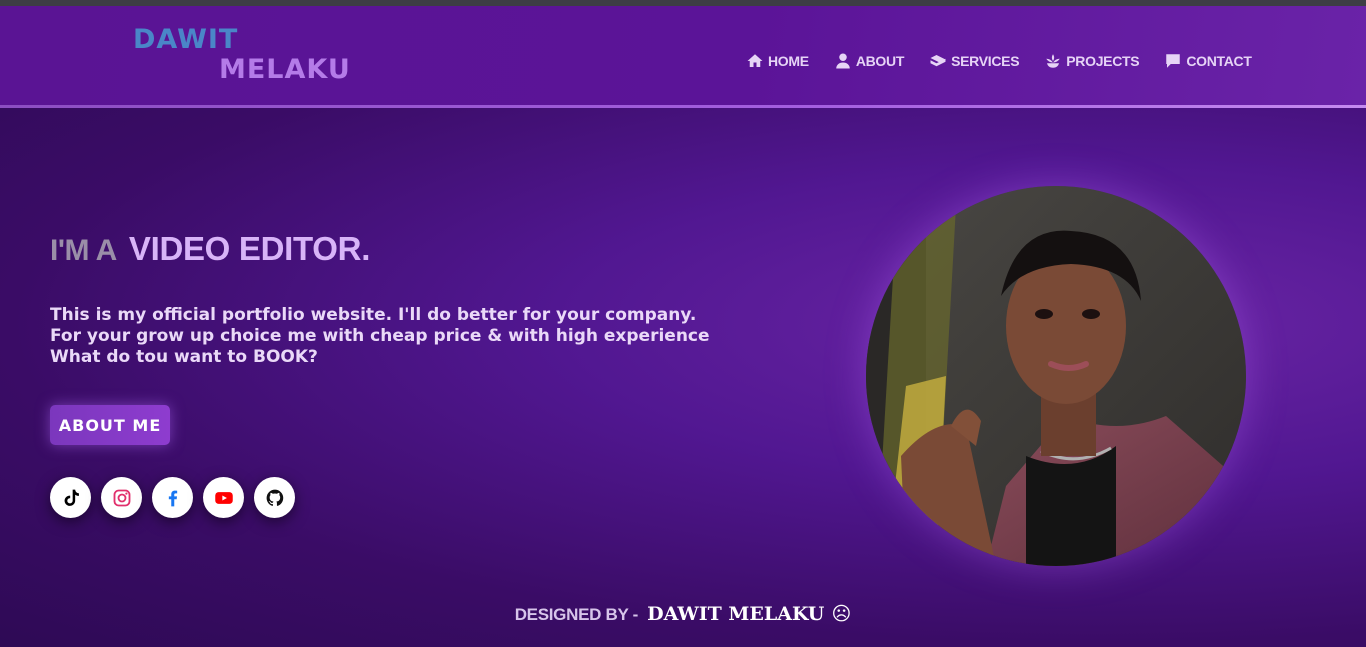 The width and height of the screenshot is (1366, 647). What do you see at coordinates (110, 425) in the screenshot?
I see `about-me-button: ABOUT ME` at bounding box center [110, 425].